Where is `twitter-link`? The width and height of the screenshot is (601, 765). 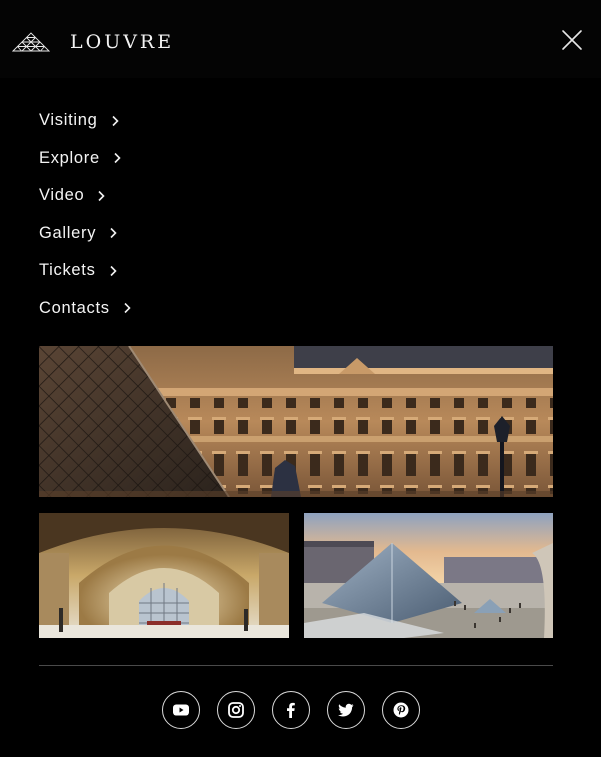
twitter-link is located at coordinates (346, 710).